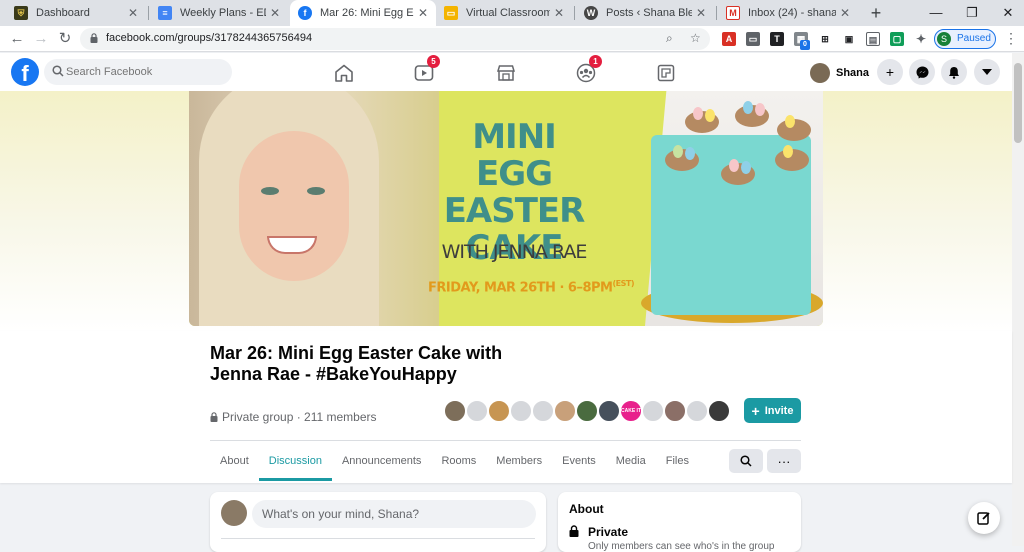 This screenshot has width=1024, height=552. I want to click on tab-files: Files, so click(677, 461).